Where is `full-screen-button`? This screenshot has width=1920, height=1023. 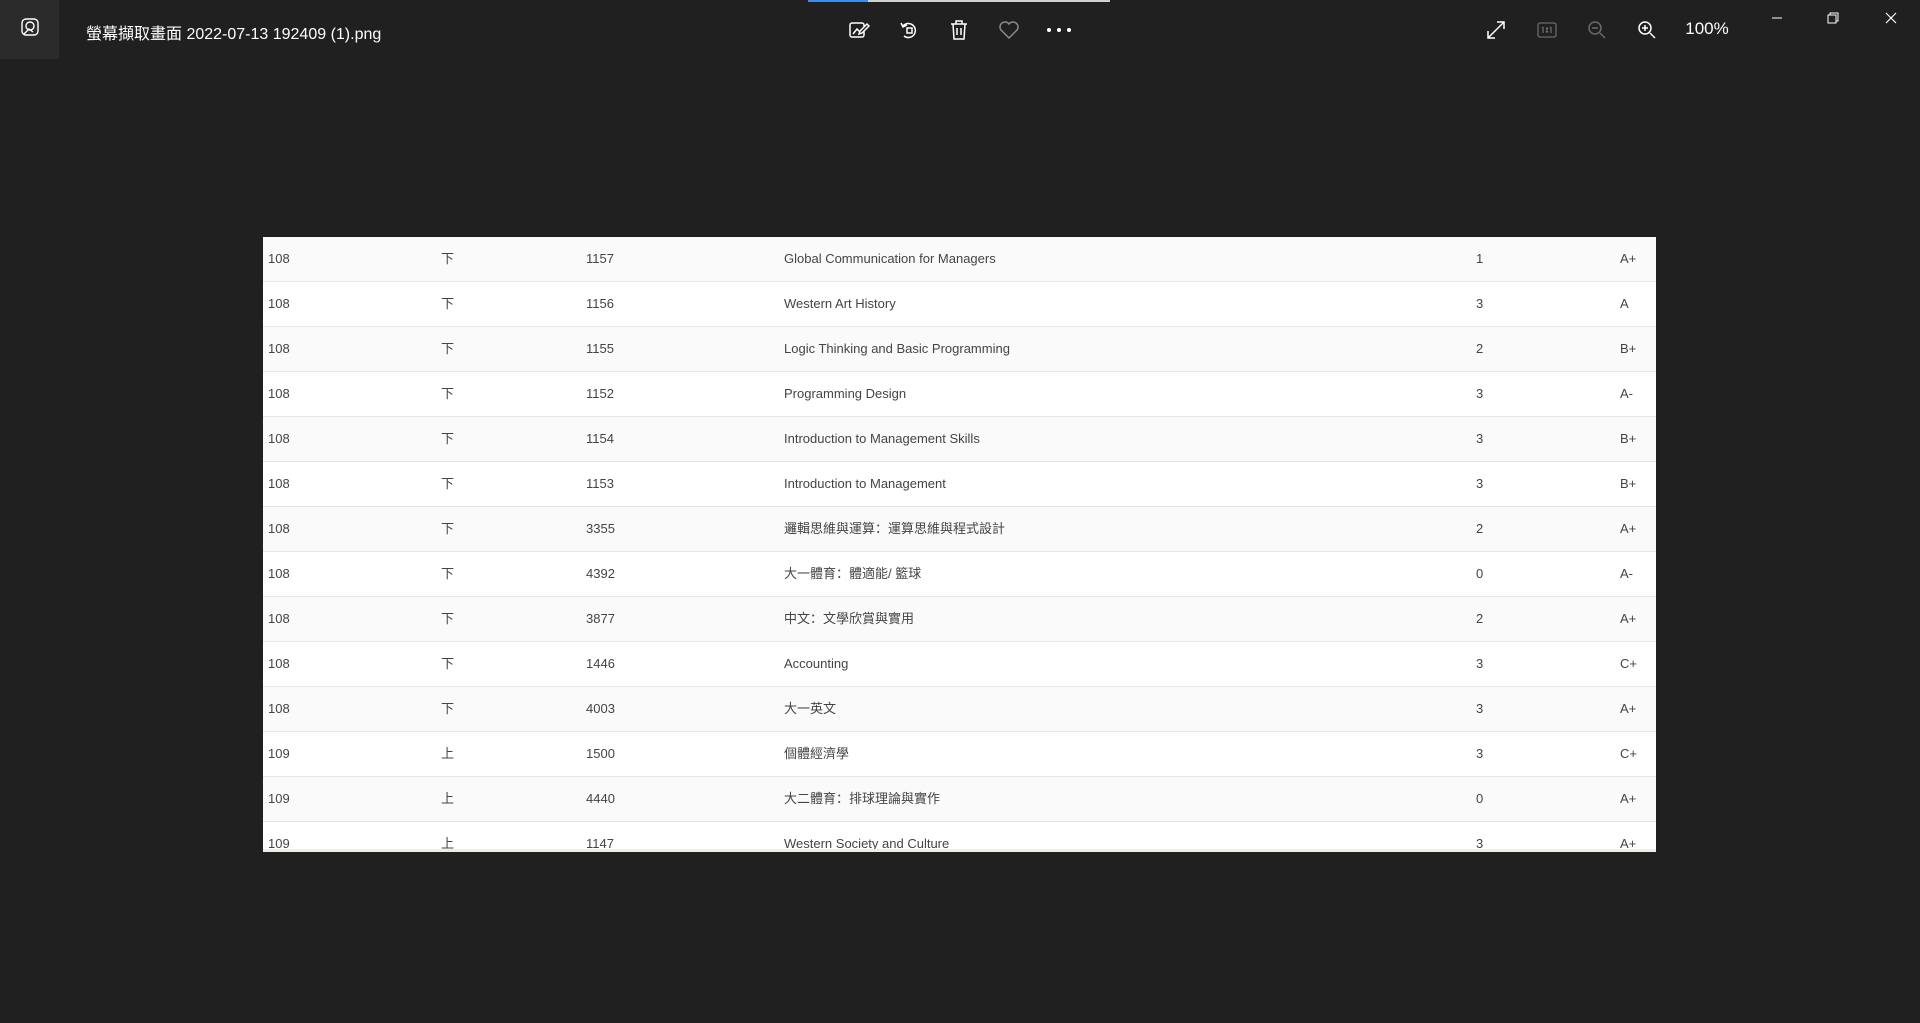 full-screen-button is located at coordinates (1496, 30).